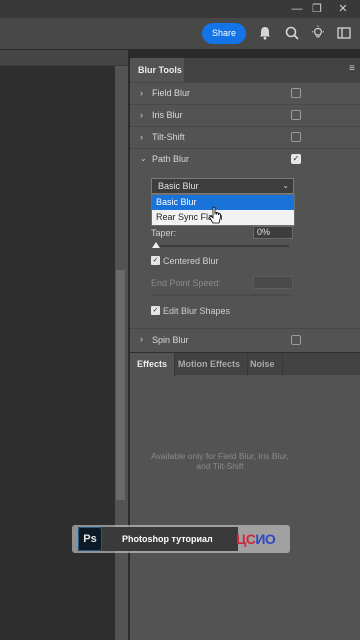  I want to click on panel-menu-icon: ≡, so click(354, 69).